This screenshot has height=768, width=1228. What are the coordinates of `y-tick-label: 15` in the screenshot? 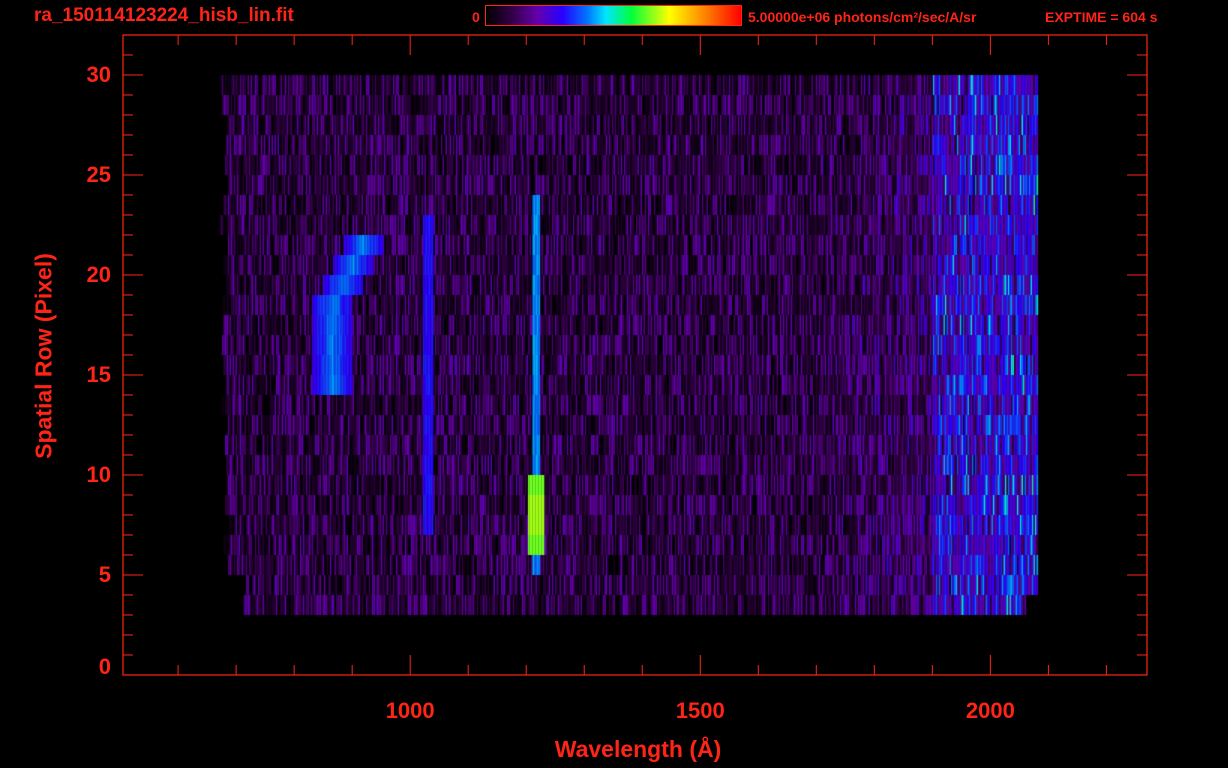 It's located at (98, 374).